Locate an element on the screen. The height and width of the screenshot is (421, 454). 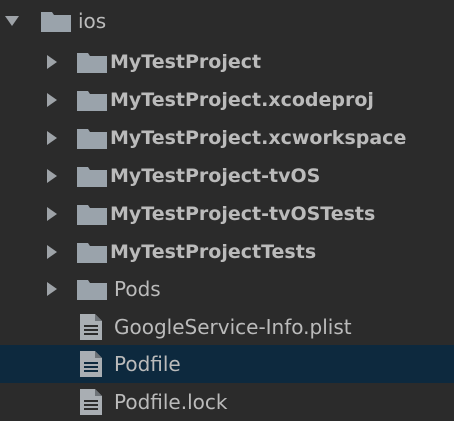
chevron-down-icon is located at coordinates (12, 21).